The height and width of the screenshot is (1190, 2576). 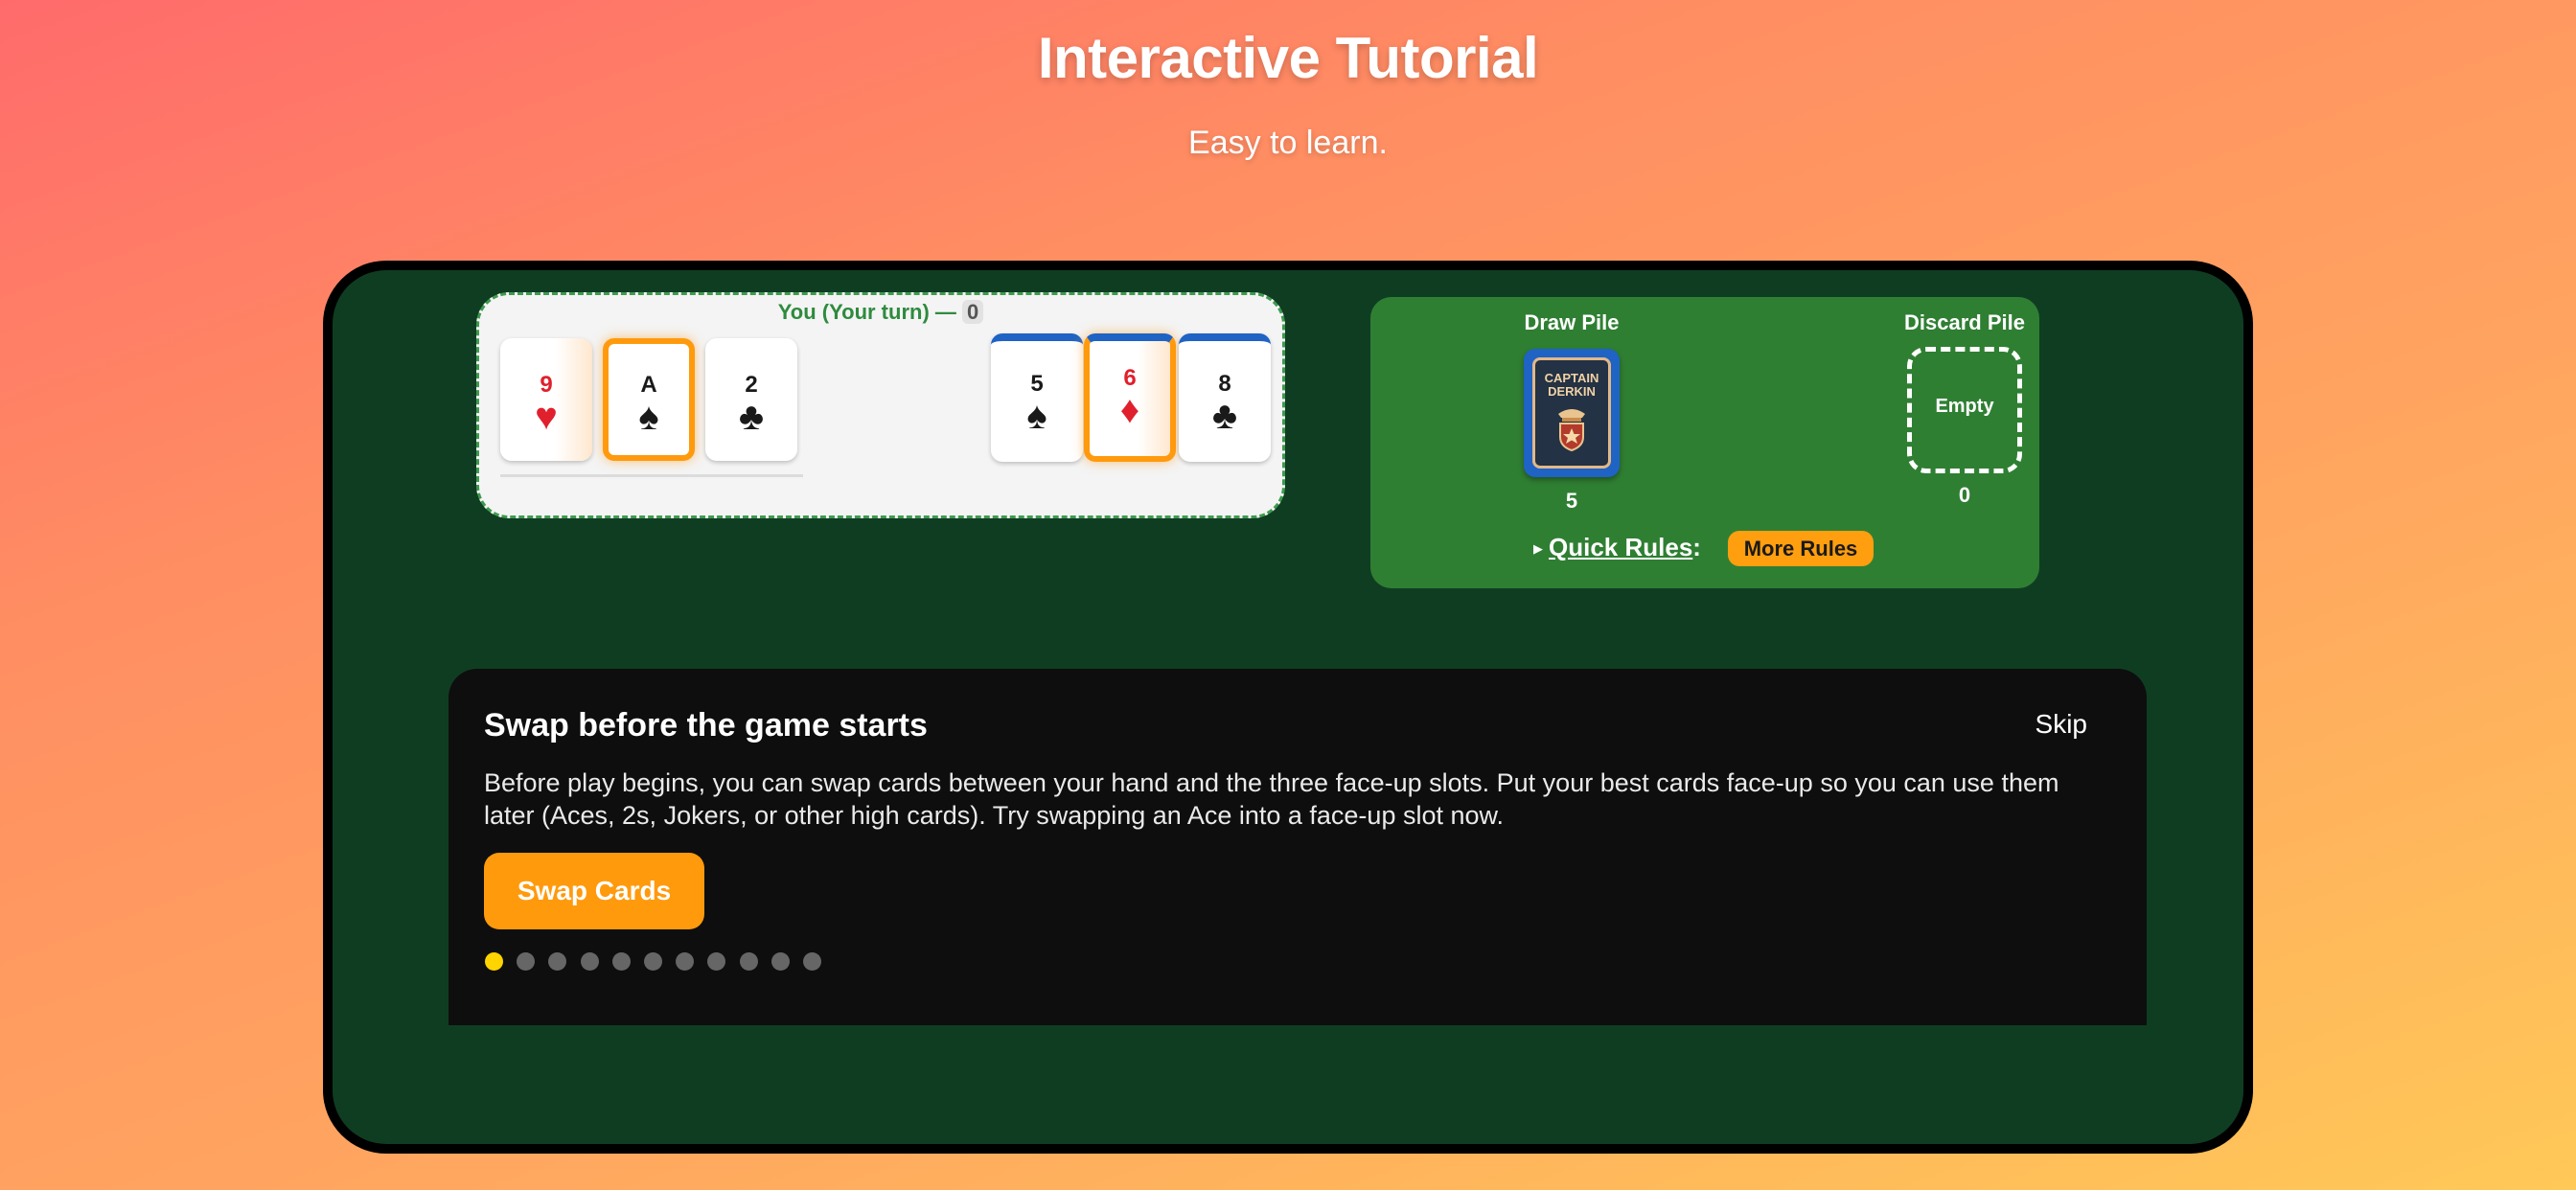 I want to click on skip-button: Skip, so click(x=2061, y=725).